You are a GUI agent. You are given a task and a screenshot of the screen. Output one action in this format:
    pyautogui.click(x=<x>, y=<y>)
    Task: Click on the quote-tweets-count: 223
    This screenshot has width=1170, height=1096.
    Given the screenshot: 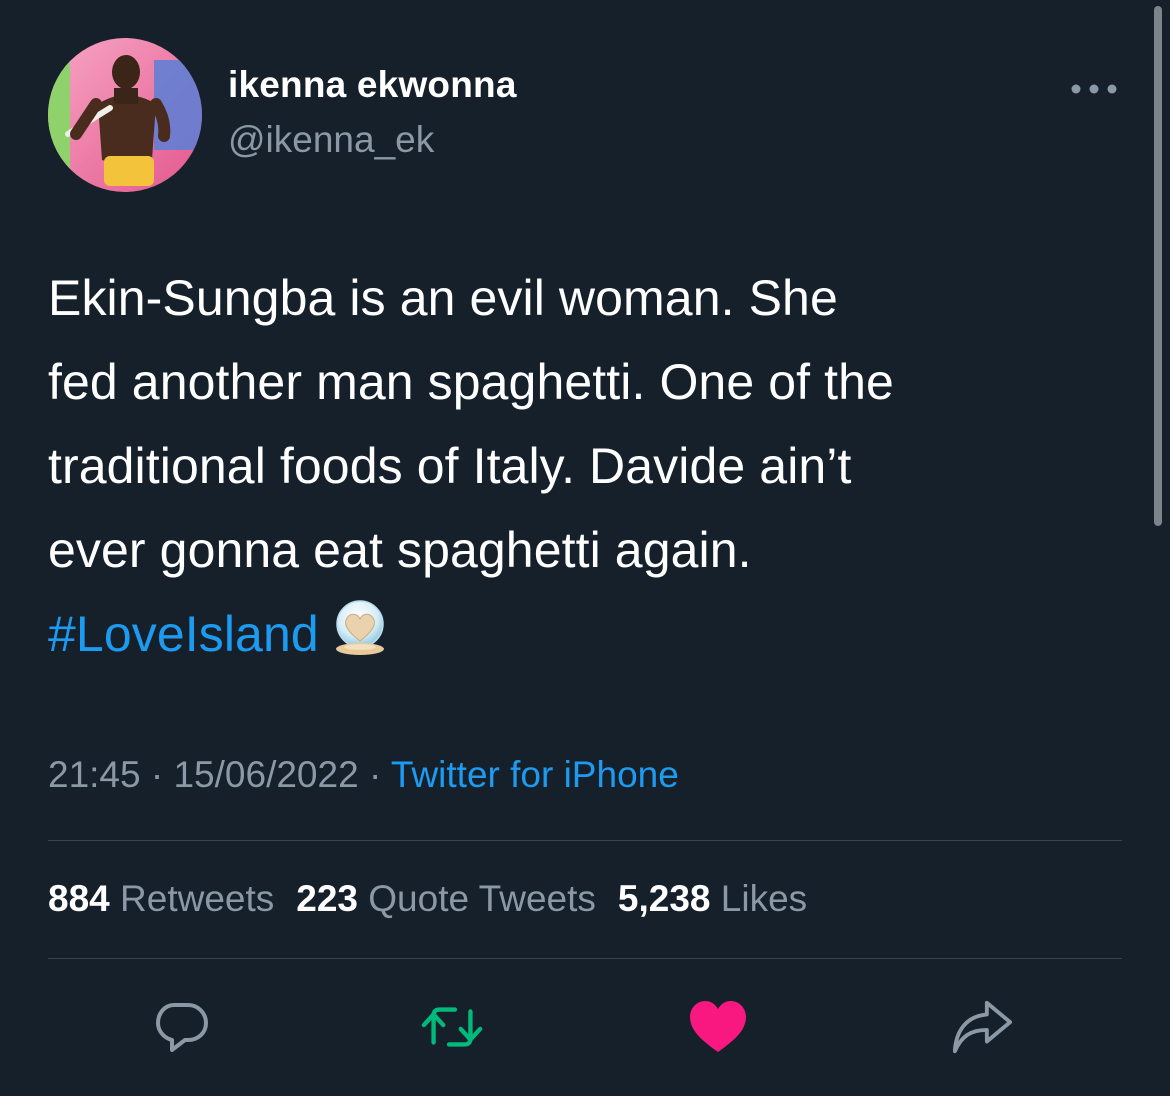 What is the action you would take?
    pyautogui.click(x=327, y=898)
    